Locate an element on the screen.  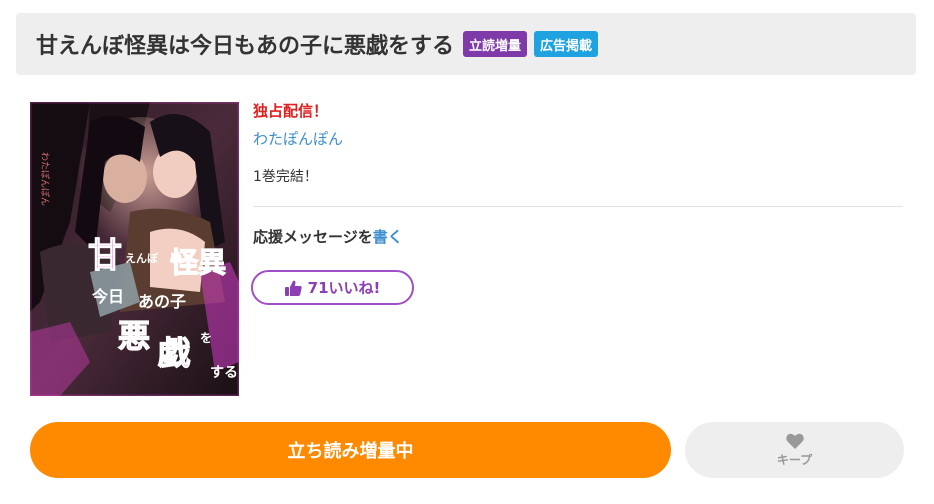
svg-text: 戯 is located at coordinates (174, 353).